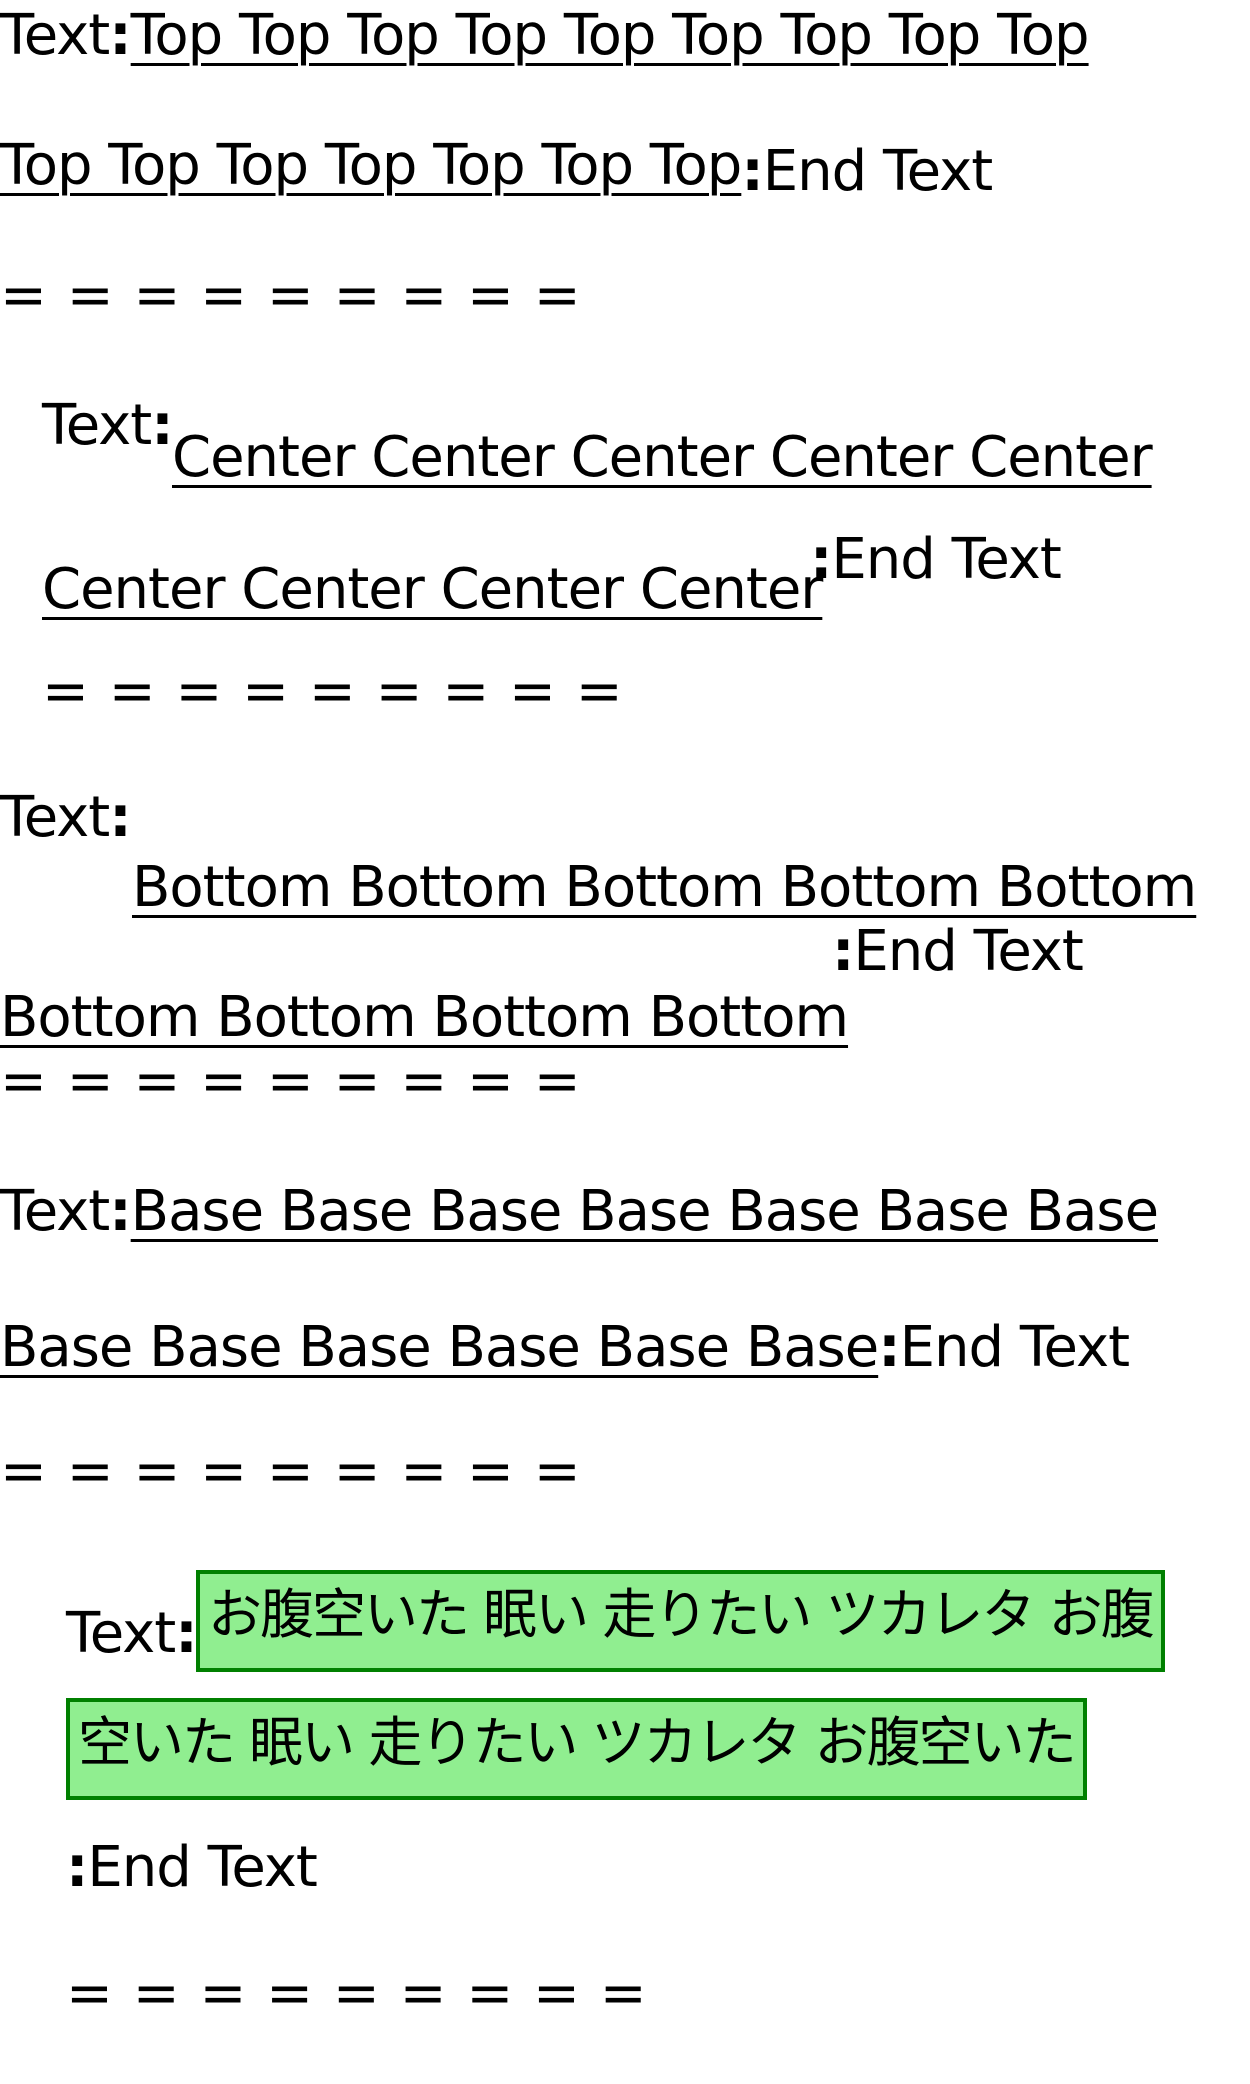 This screenshot has width=1250, height=2084. I want to click on block-bottom-colon-end: :, so click(843, 951).